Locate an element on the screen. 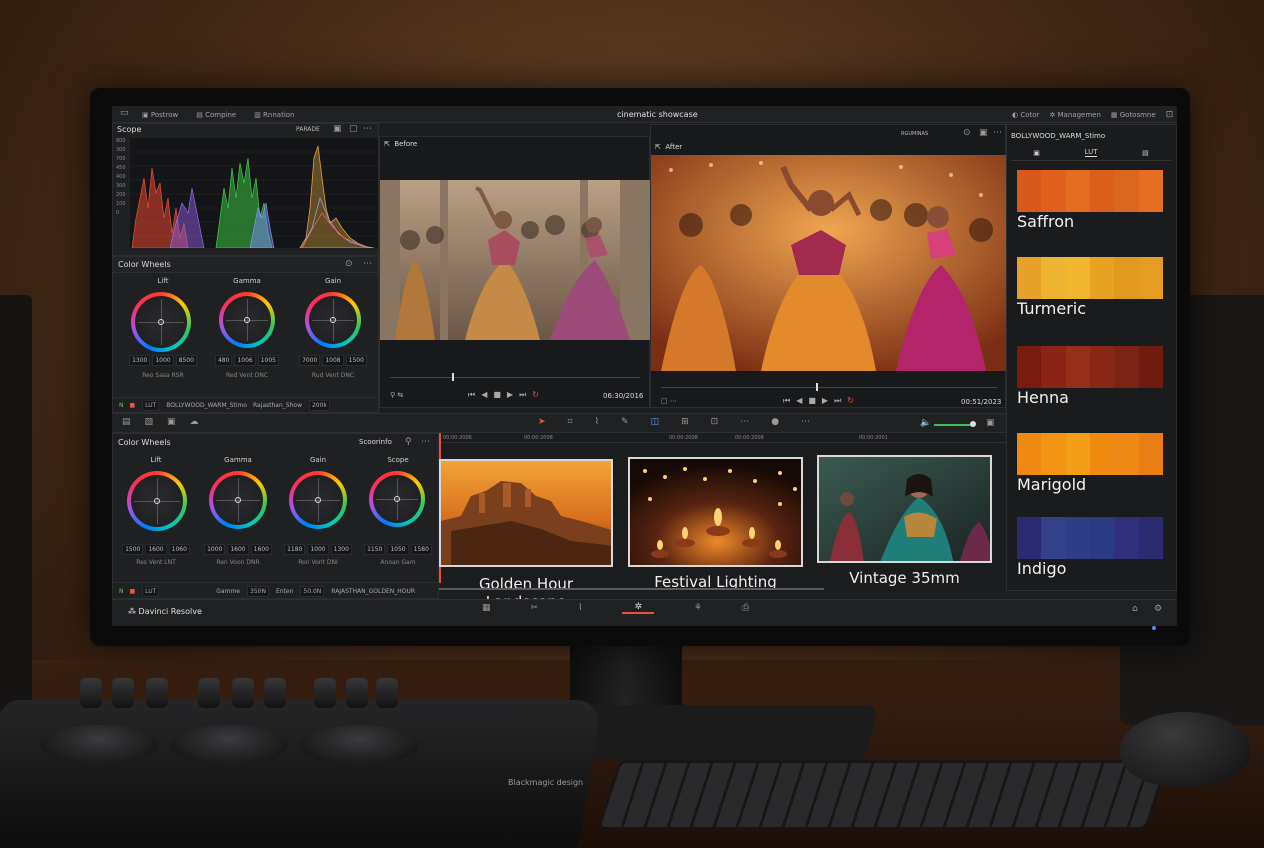 This screenshot has height=848, width=1264. page-tab-deliver: ▦ Gotosmne is located at coordinates (1133, 115).